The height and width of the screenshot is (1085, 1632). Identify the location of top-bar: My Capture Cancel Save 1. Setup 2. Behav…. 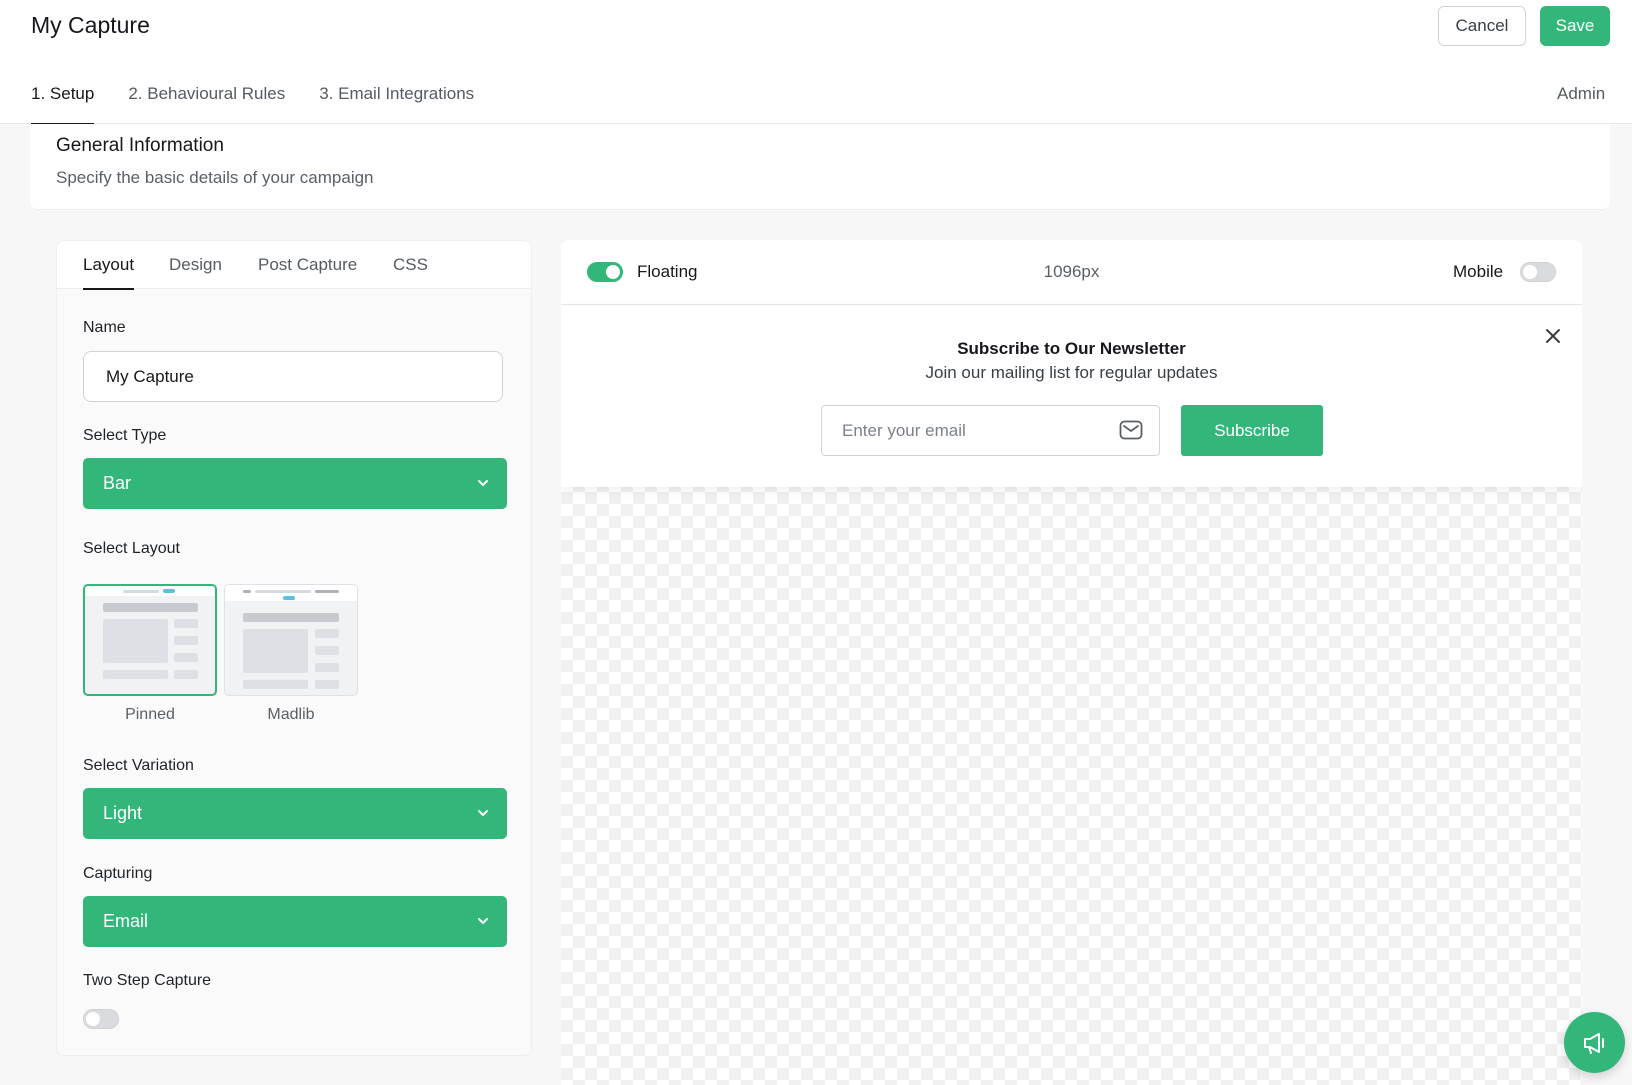
(816, 62).